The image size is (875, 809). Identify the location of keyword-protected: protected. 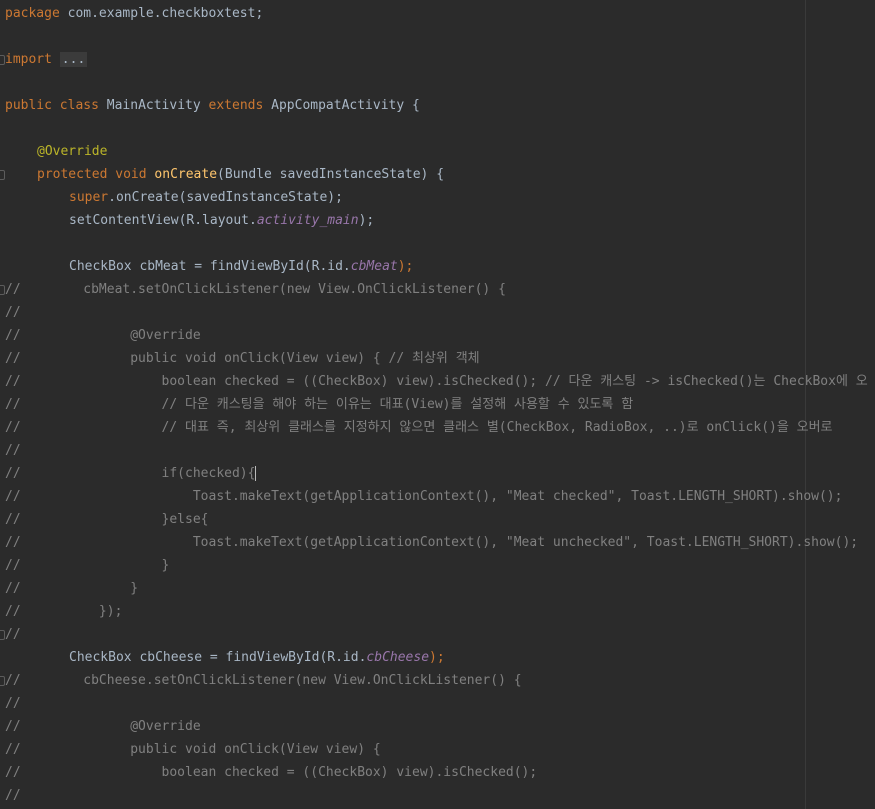
(72, 174).